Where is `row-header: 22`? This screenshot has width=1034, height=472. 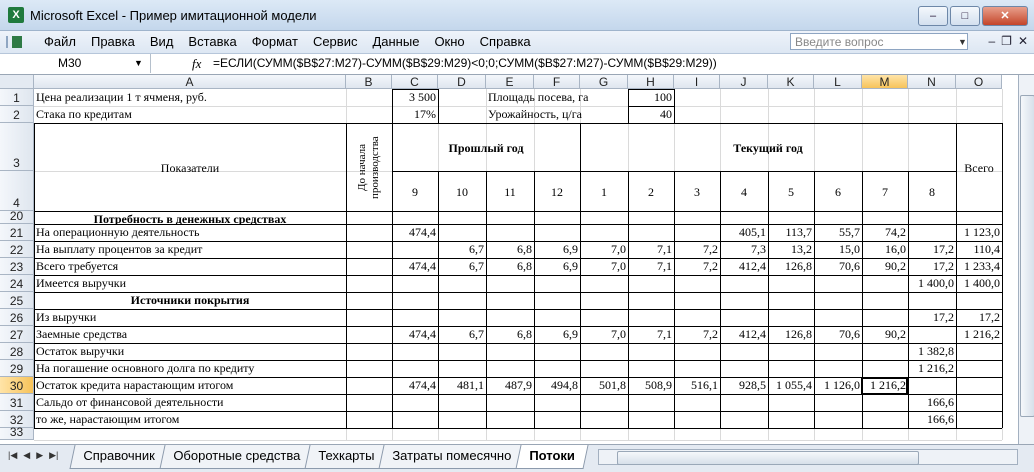
row-header: 22 is located at coordinates (17, 249).